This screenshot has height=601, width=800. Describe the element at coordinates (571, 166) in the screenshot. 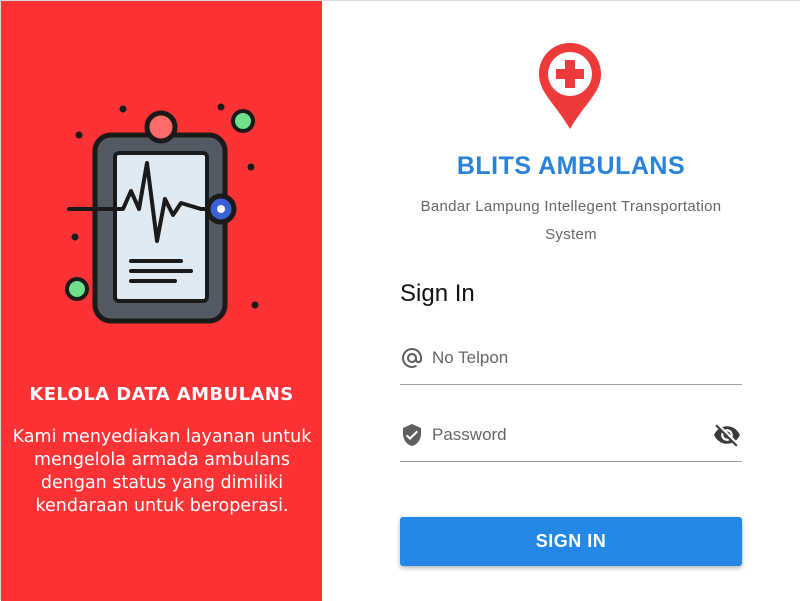

I see `app-title: BLITS AMBULANS` at that location.